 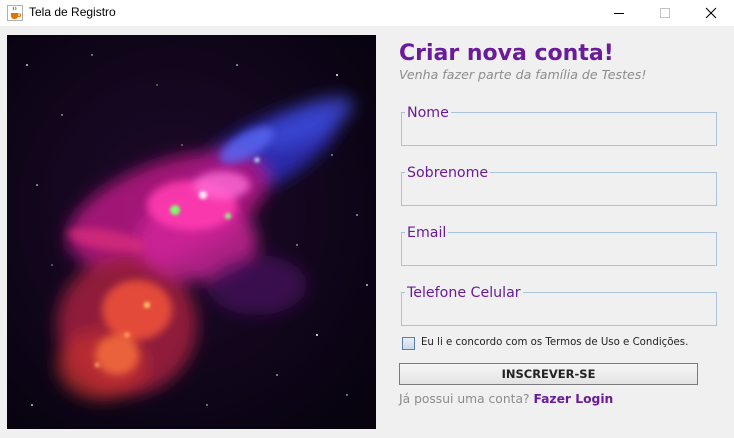 I want to click on maximize-button, so click(x=665, y=13).